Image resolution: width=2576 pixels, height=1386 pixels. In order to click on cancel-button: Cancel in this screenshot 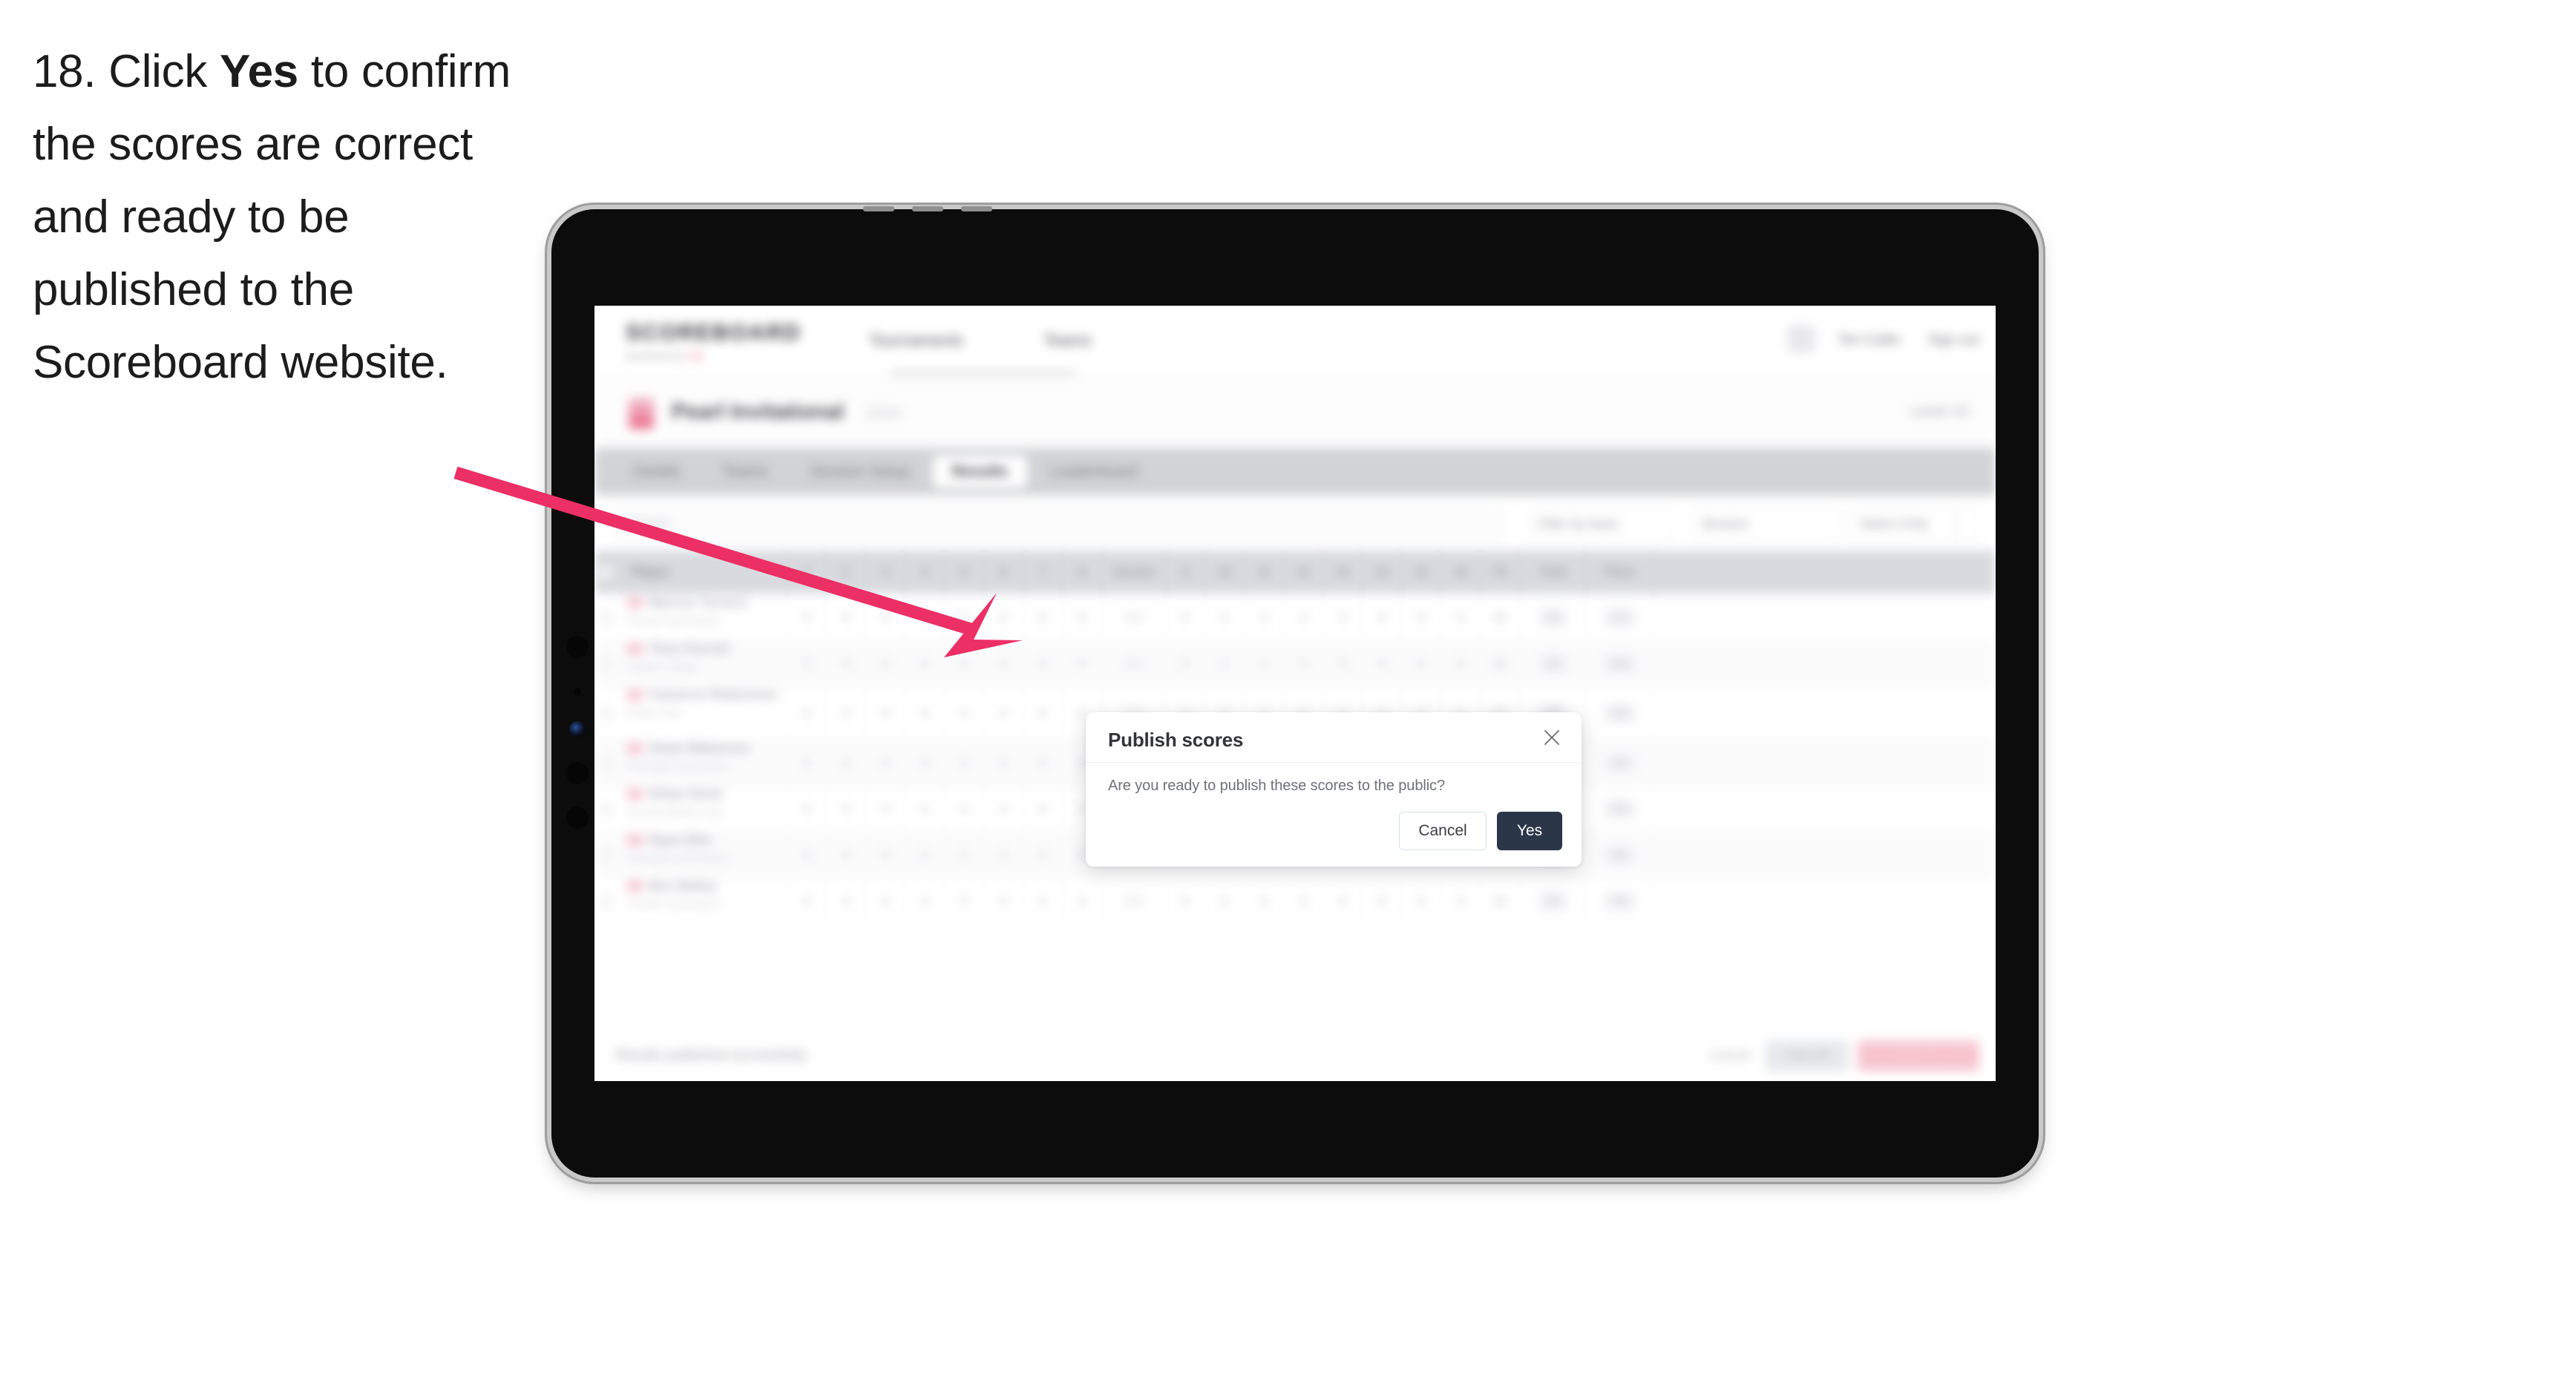, I will do `click(1443, 831)`.